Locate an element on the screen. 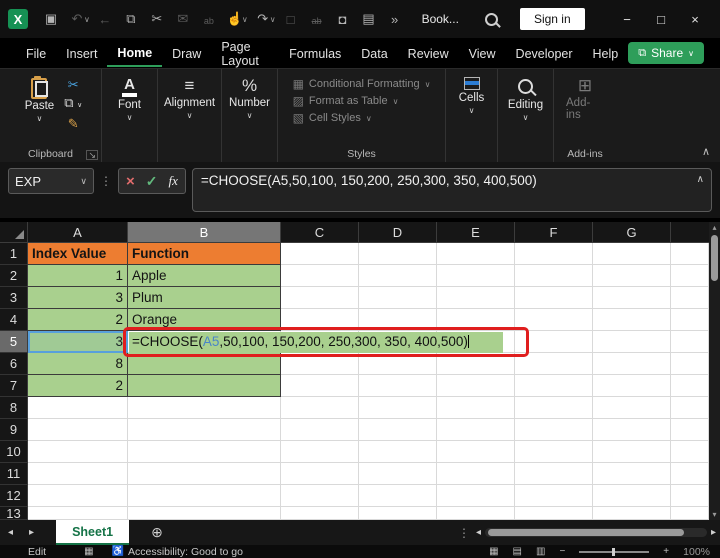 This screenshot has width=720, height=558. tab-file: File is located at coordinates (36, 53).